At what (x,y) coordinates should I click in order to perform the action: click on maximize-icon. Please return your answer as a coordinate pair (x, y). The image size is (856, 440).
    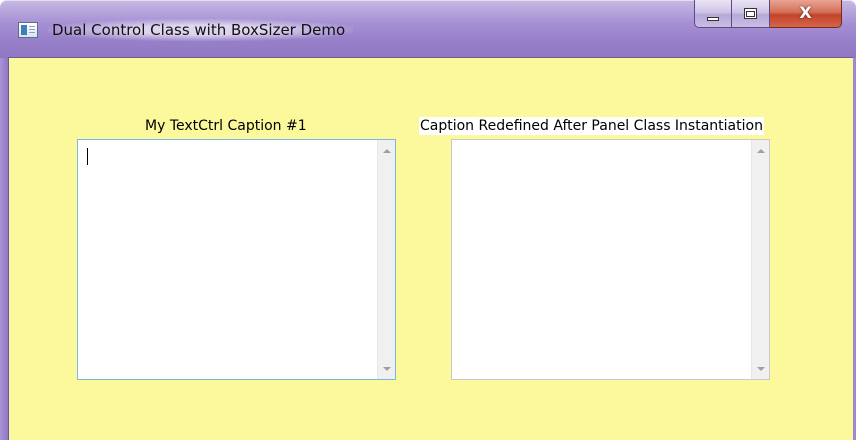
    Looking at the image, I should click on (750, 13).